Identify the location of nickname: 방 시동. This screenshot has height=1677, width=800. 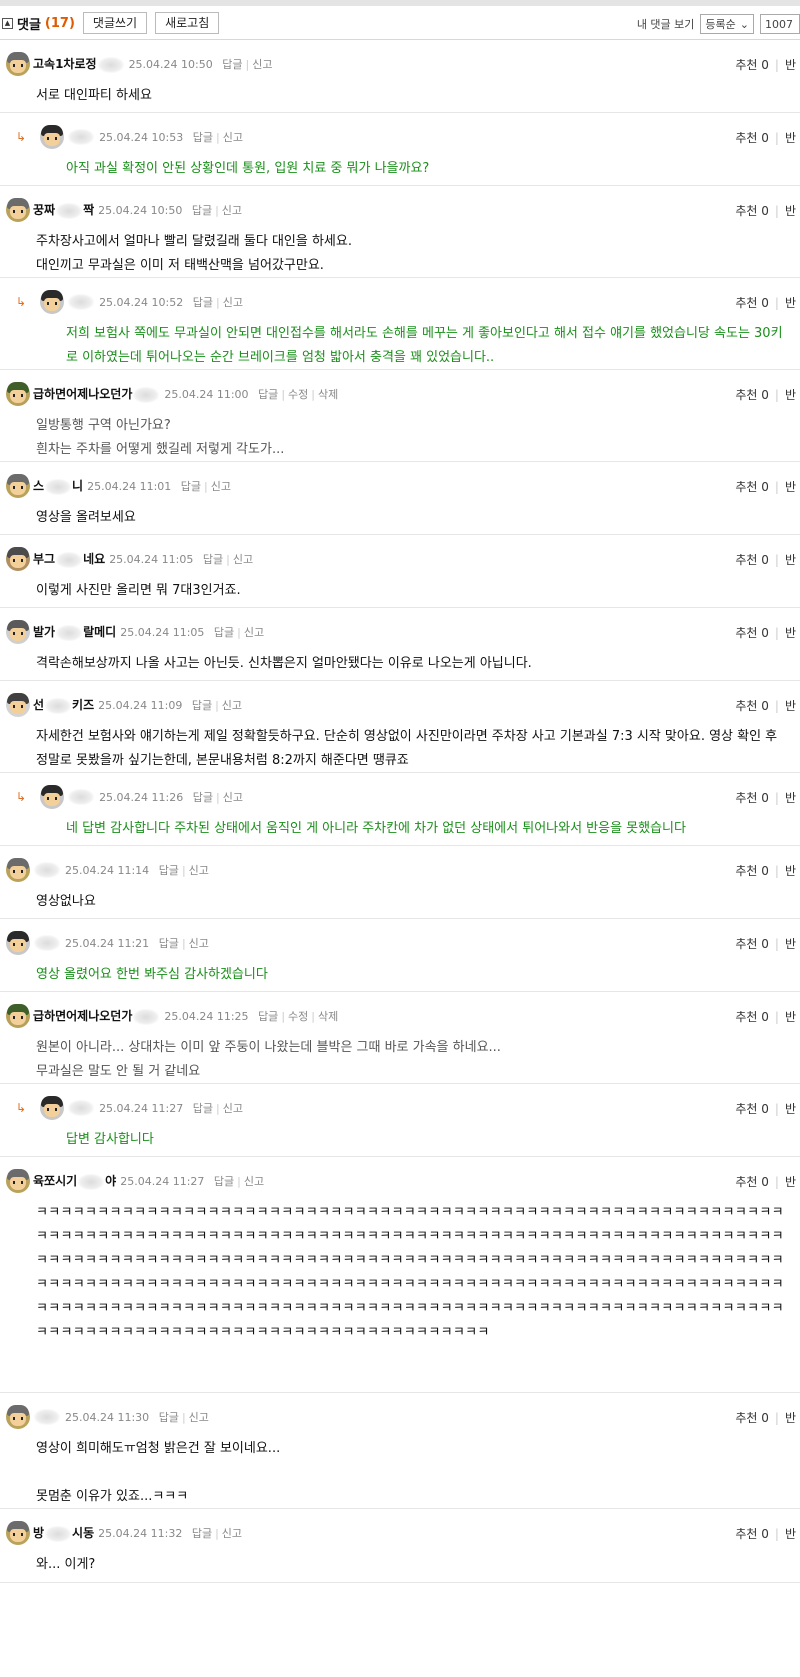
(63, 1533).